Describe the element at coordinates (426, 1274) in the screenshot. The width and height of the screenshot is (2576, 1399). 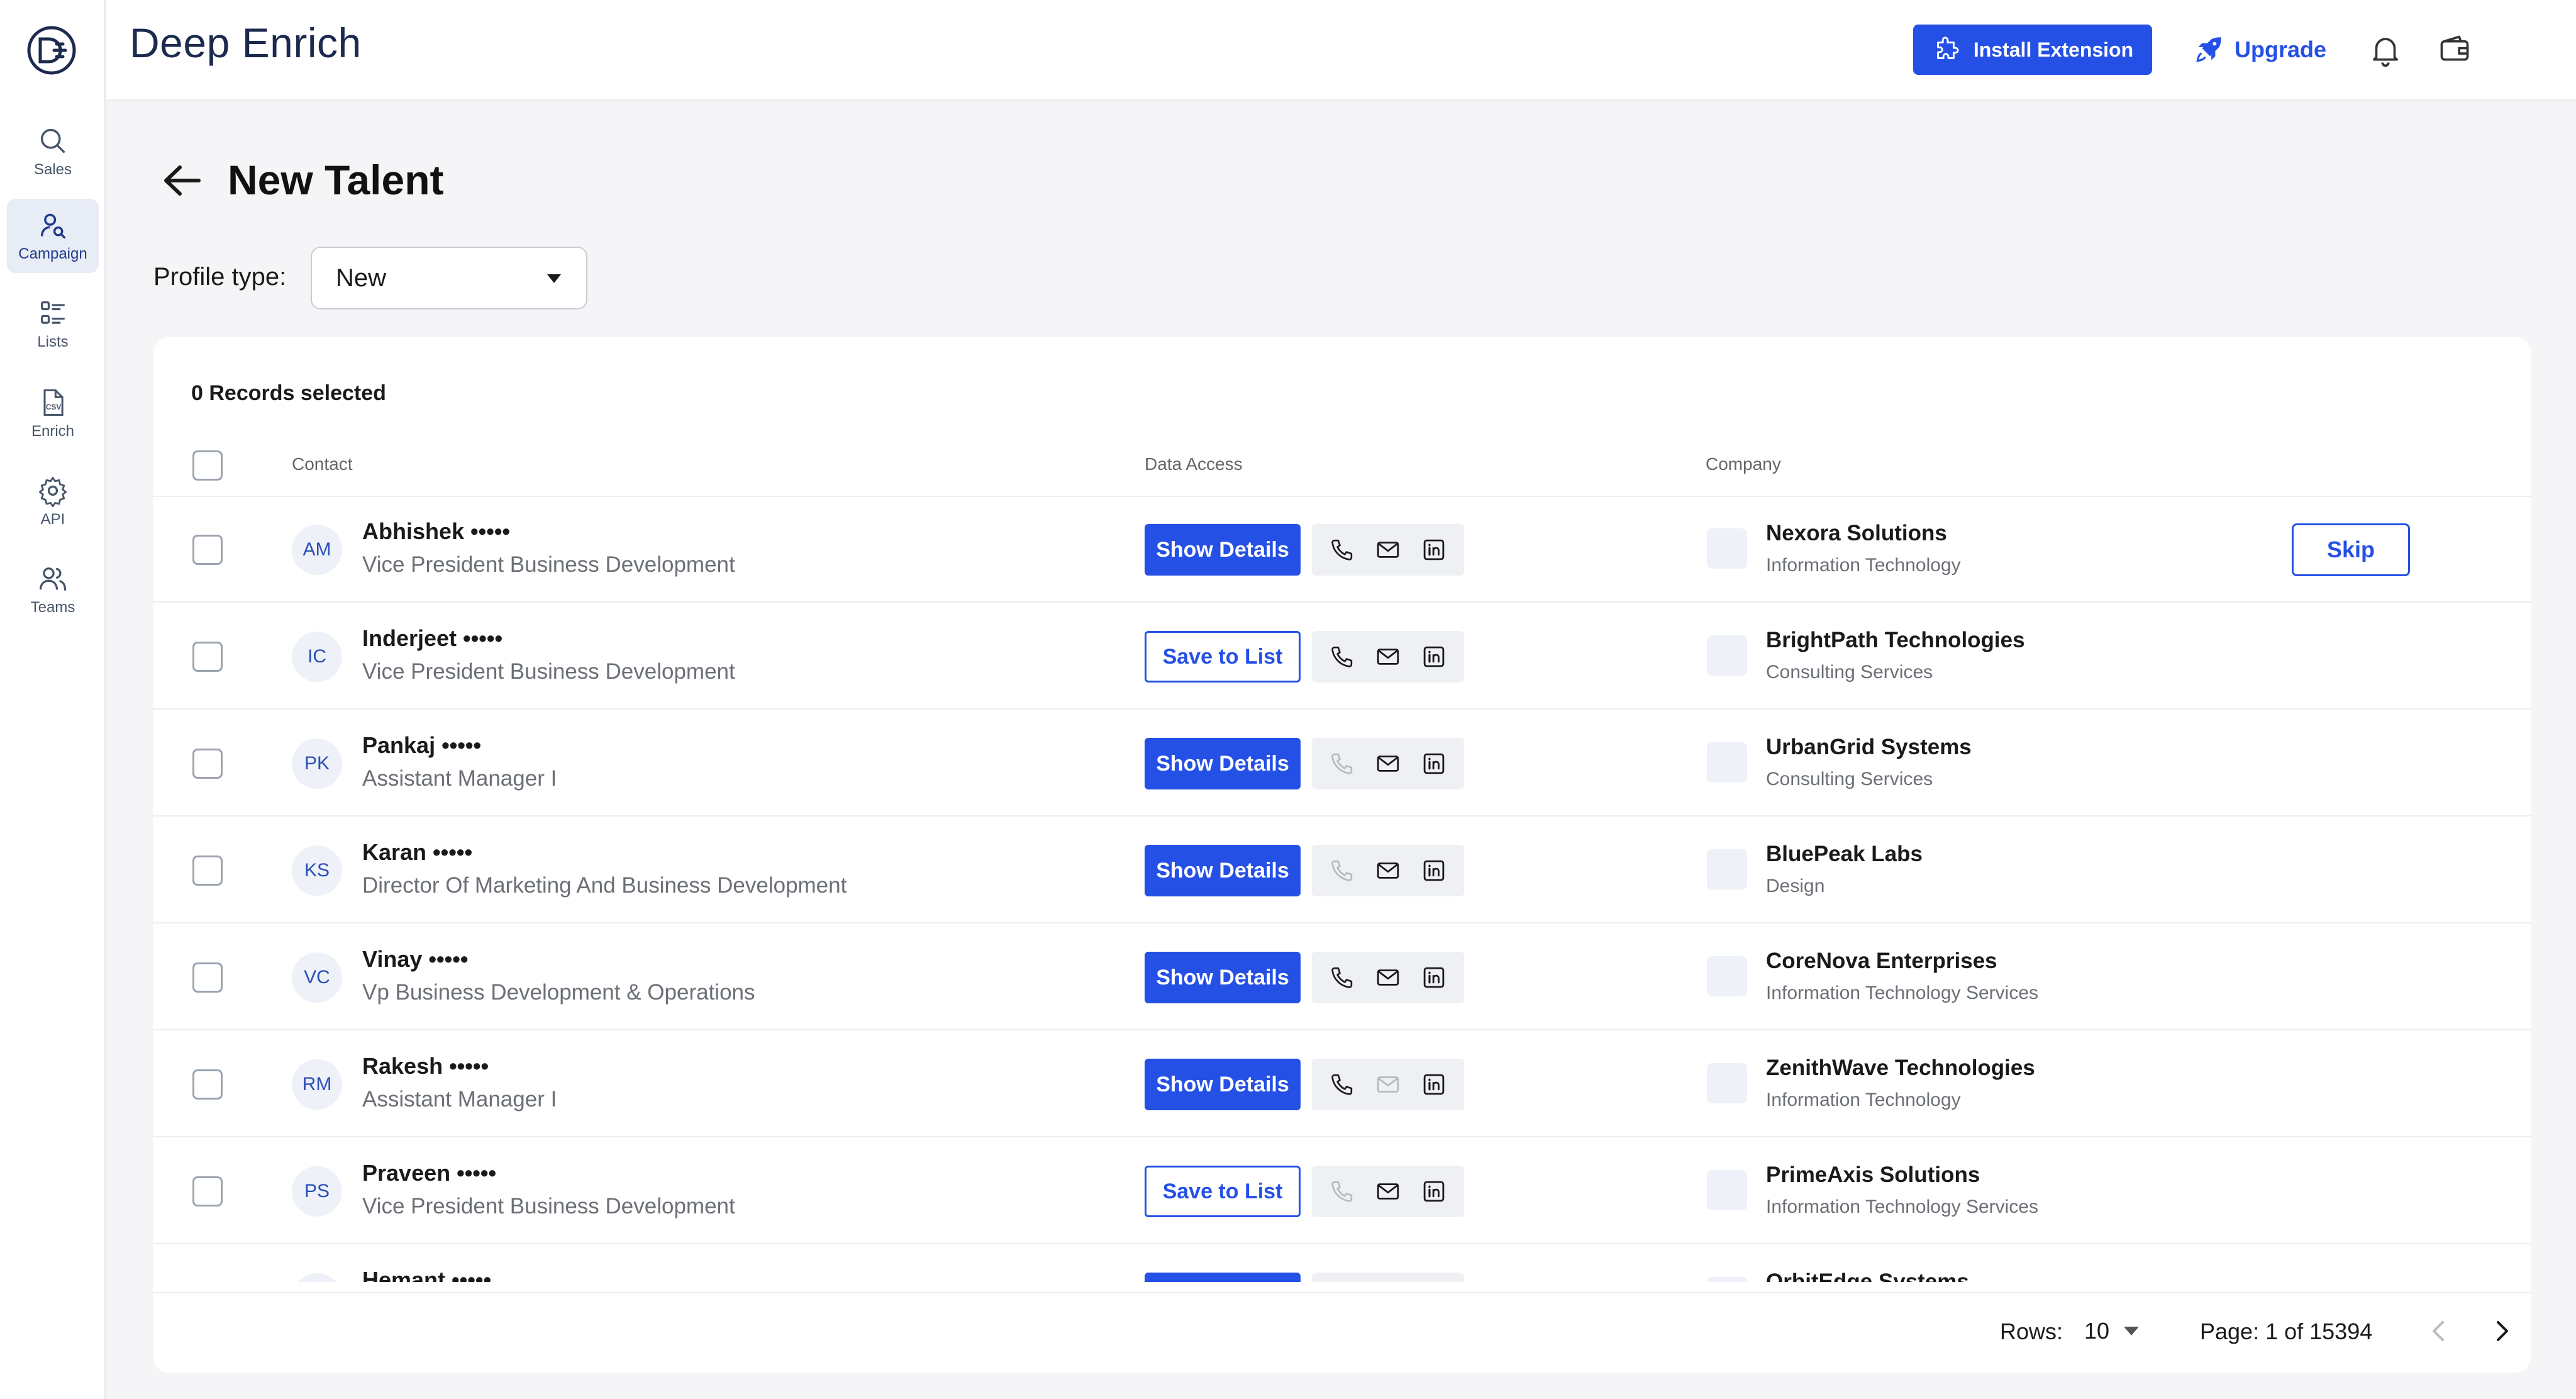
I see `contact-name: Hemant •••••` at that location.